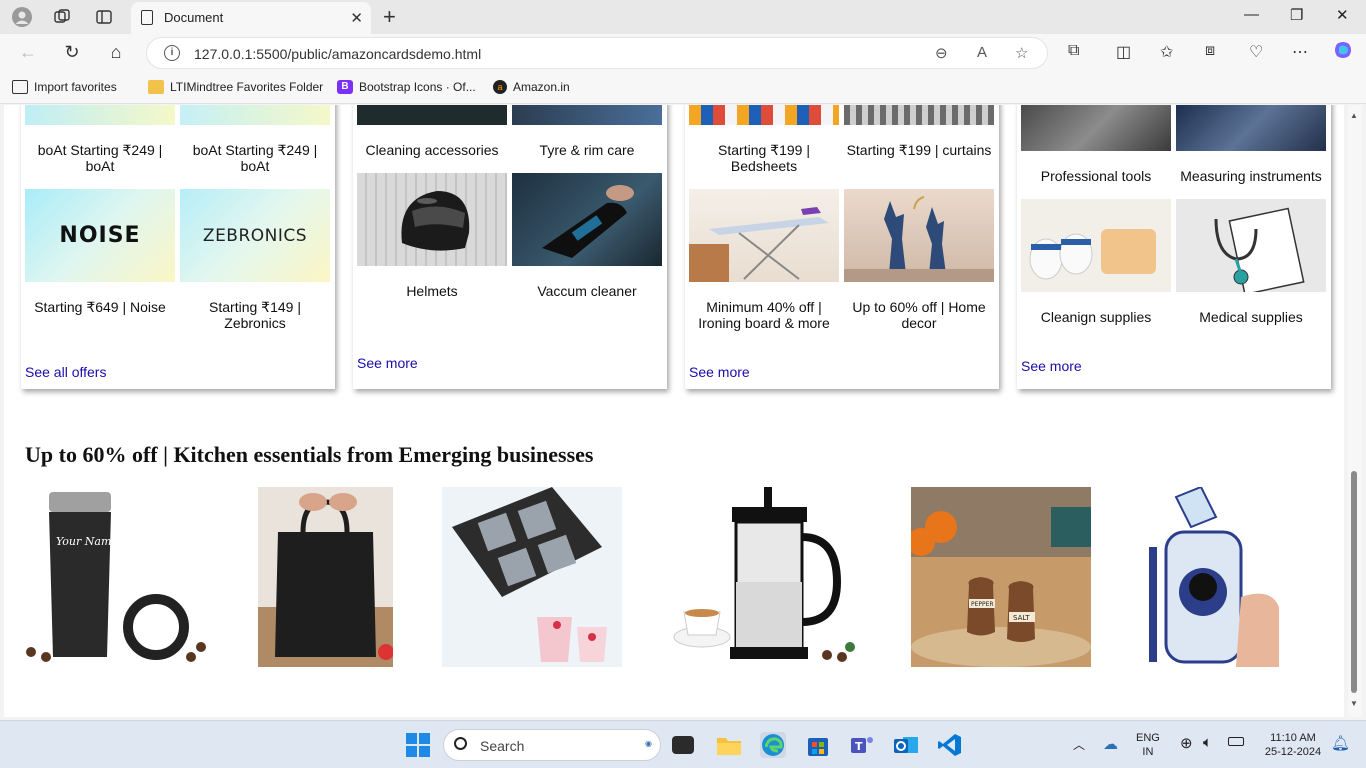 The image size is (1366, 768). What do you see at coordinates (587, 236) in the screenshot?
I see `tile-vacuum-cleaner: Vaccum cleaner` at bounding box center [587, 236].